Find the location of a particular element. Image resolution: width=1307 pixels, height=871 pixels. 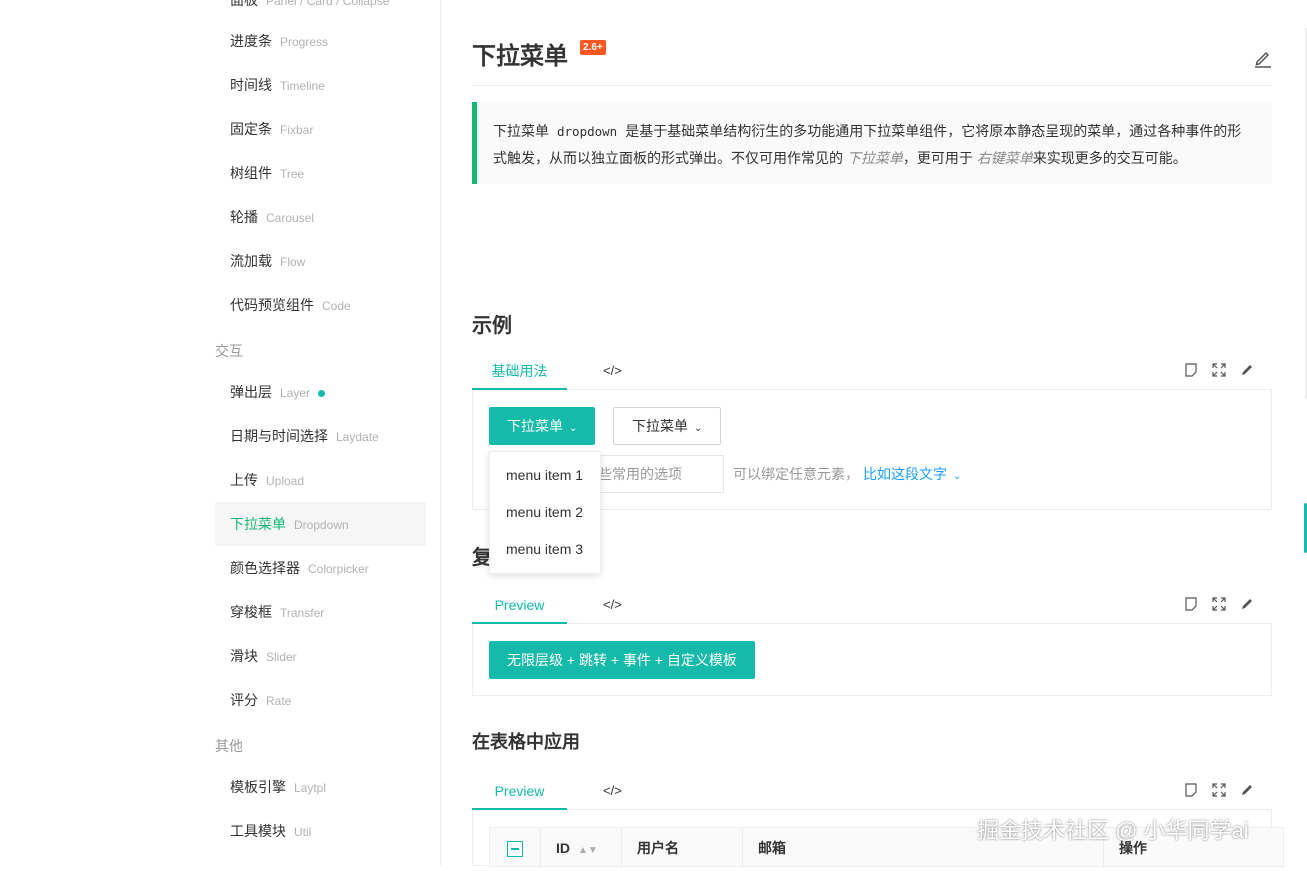

sidebar-item-fixbar: 固定条 Fixbar is located at coordinates (320, 129).